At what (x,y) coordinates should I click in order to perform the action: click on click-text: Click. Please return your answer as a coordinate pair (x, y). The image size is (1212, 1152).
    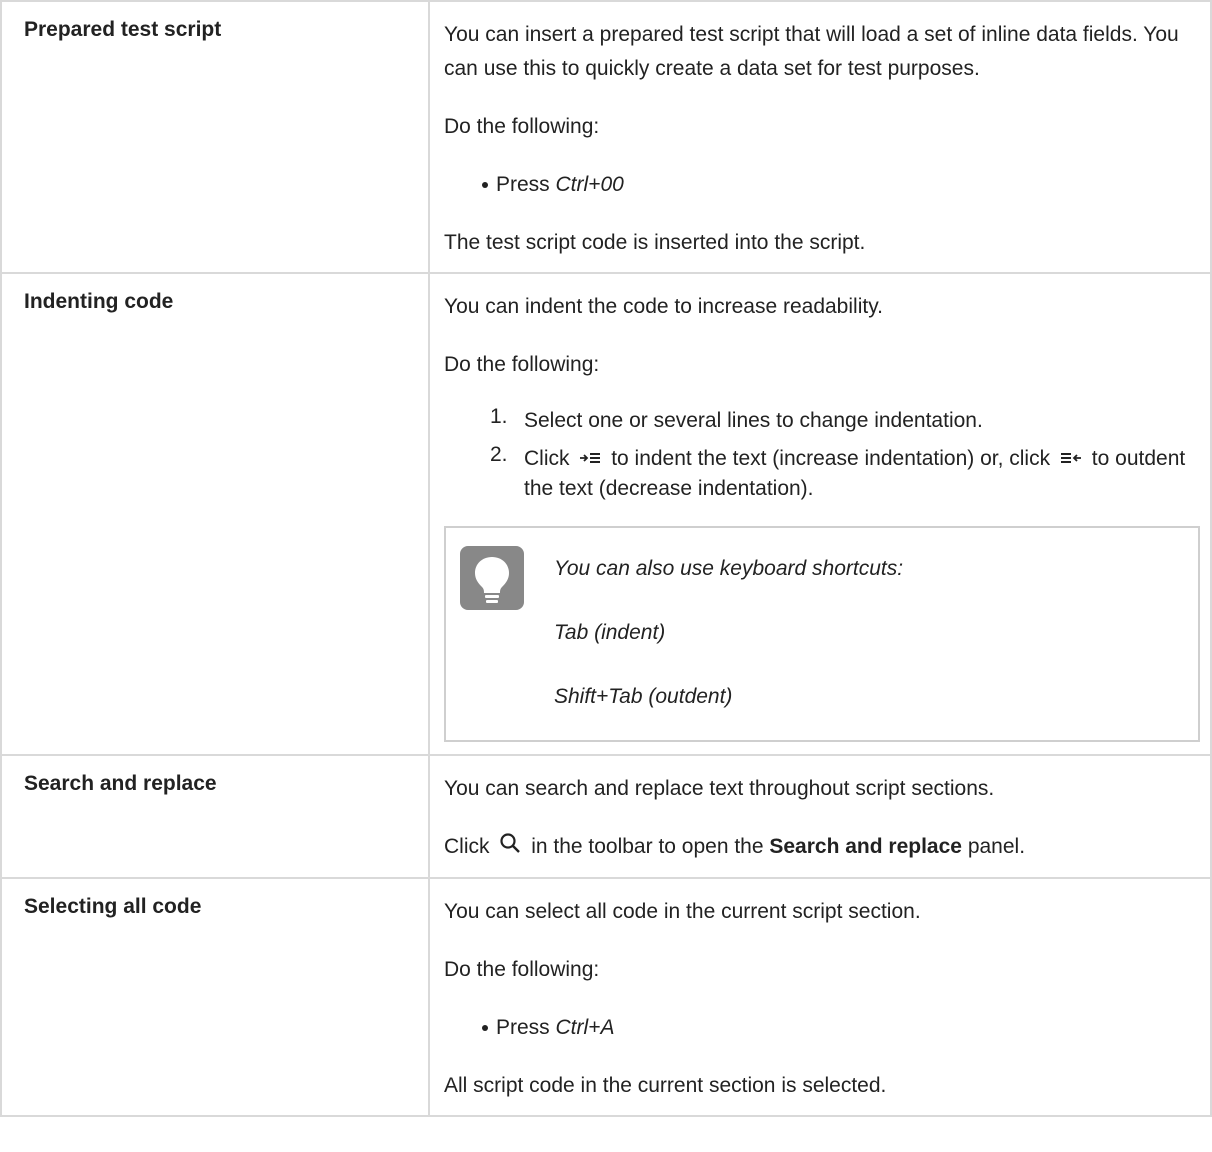
    Looking at the image, I should click on (467, 847).